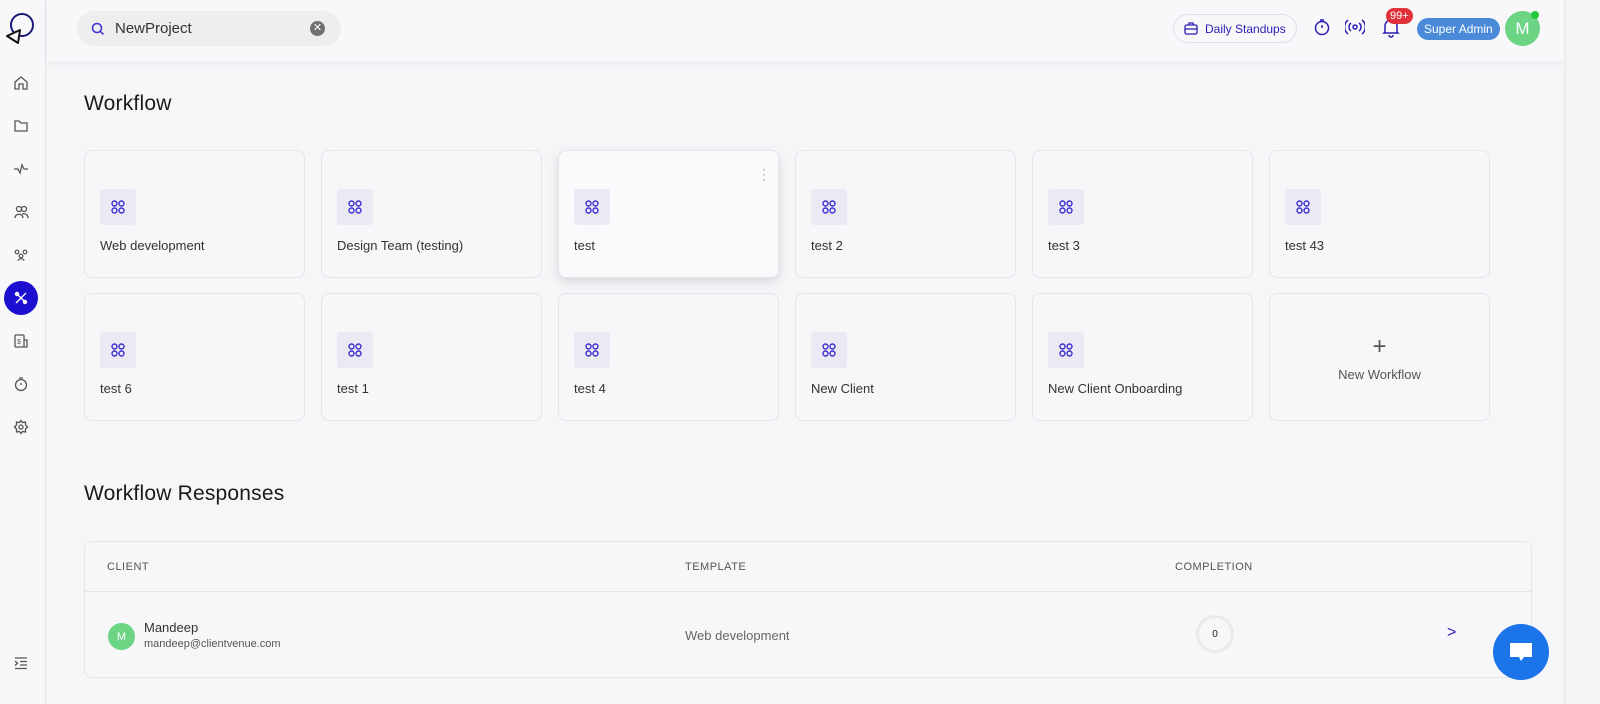 Image resolution: width=1600 pixels, height=704 pixels. Describe the element at coordinates (737, 635) in the screenshot. I see `template-name: Web development` at that location.